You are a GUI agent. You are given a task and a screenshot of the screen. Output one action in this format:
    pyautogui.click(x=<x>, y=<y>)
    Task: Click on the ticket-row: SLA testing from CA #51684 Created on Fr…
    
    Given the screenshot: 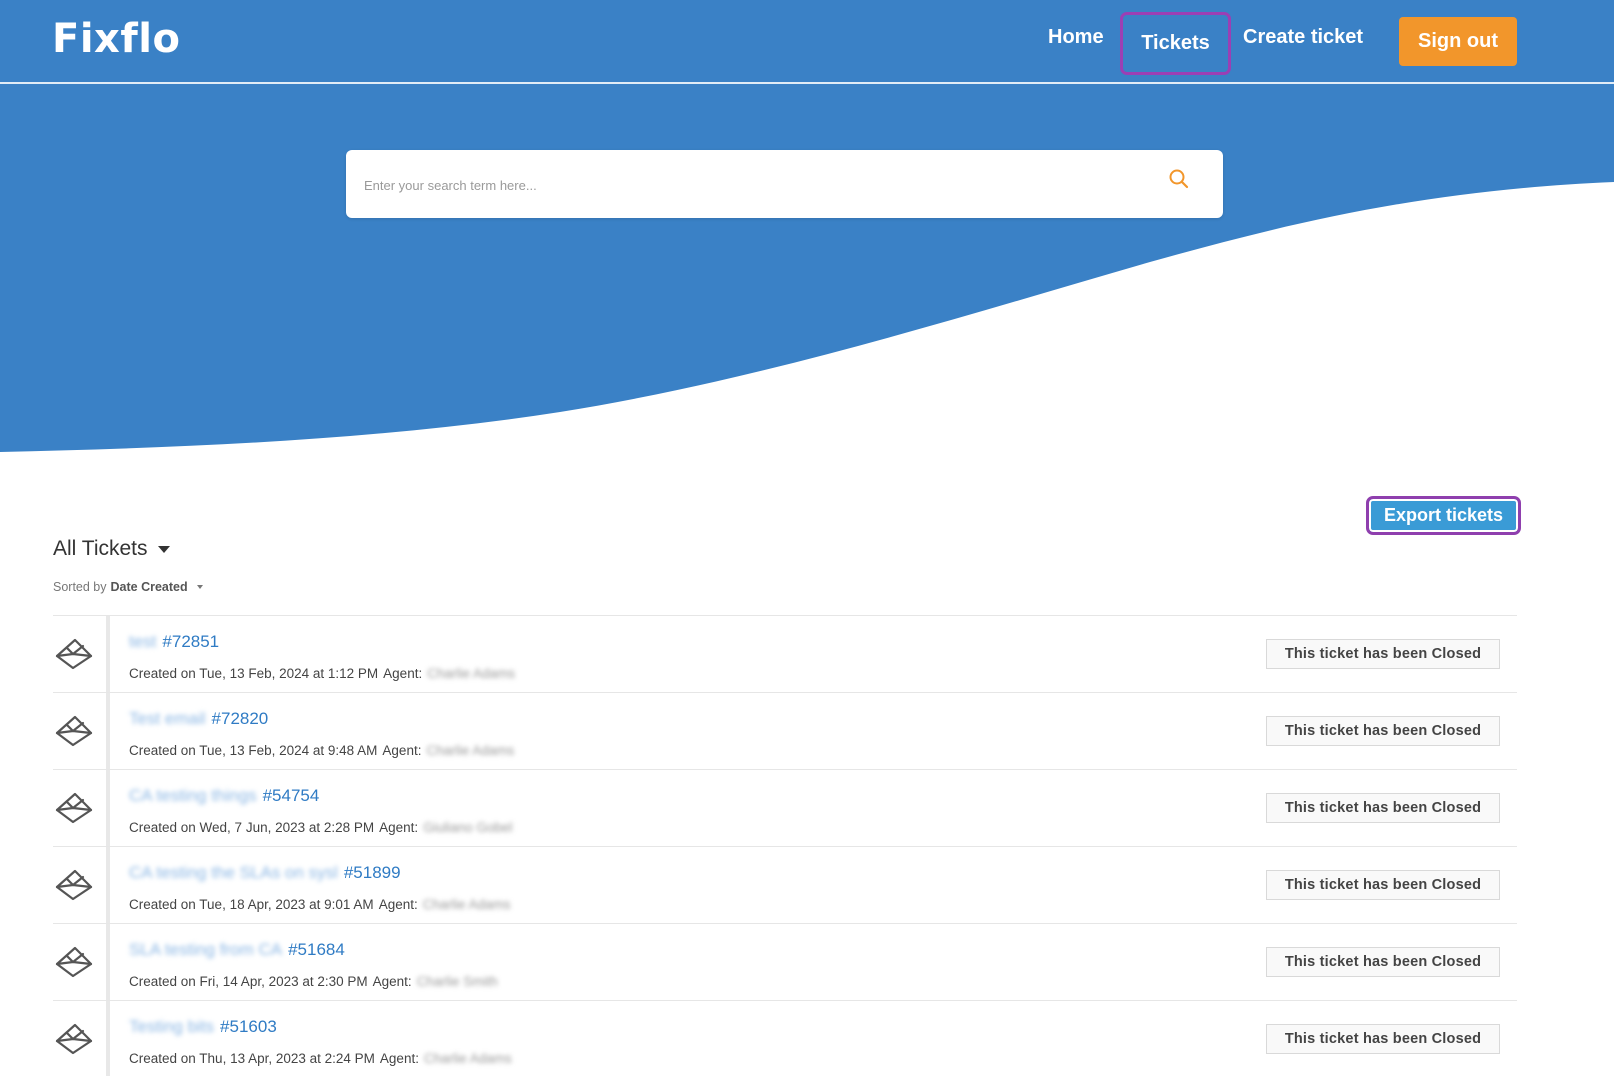 What is the action you would take?
    pyautogui.click(x=785, y=961)
    